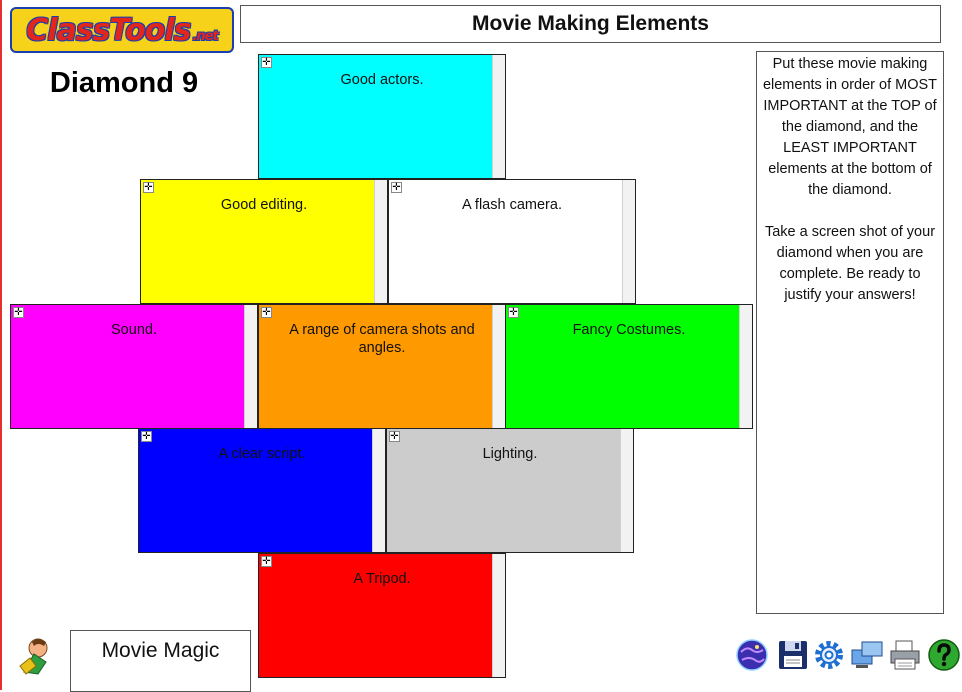  What do you see at coordinates (264, 241) in the screenshot?
I see `card-2: ✛ ⤡ Good editing.` at bounding box center [264, 241].